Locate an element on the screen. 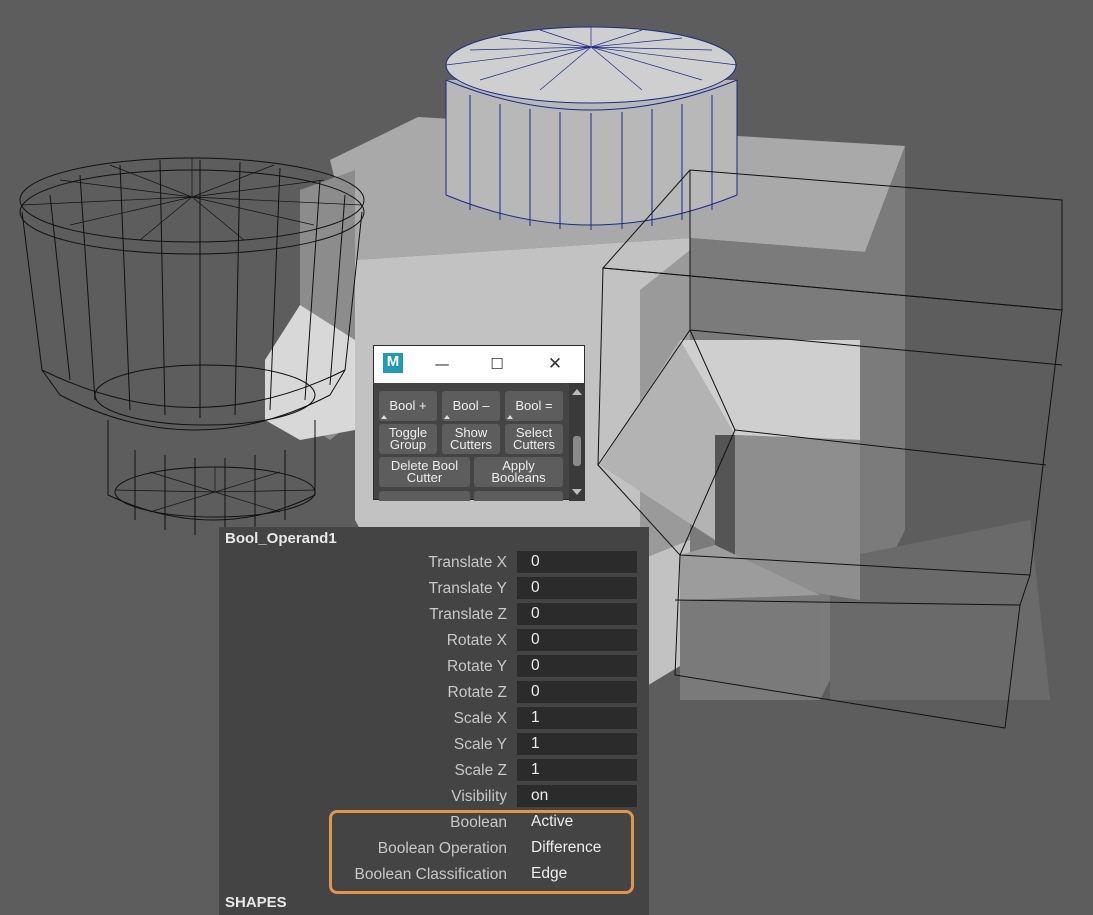 This screenshot has height=915, width=1093. attr-label: Rotate Z is located at coordinates (377, 693).